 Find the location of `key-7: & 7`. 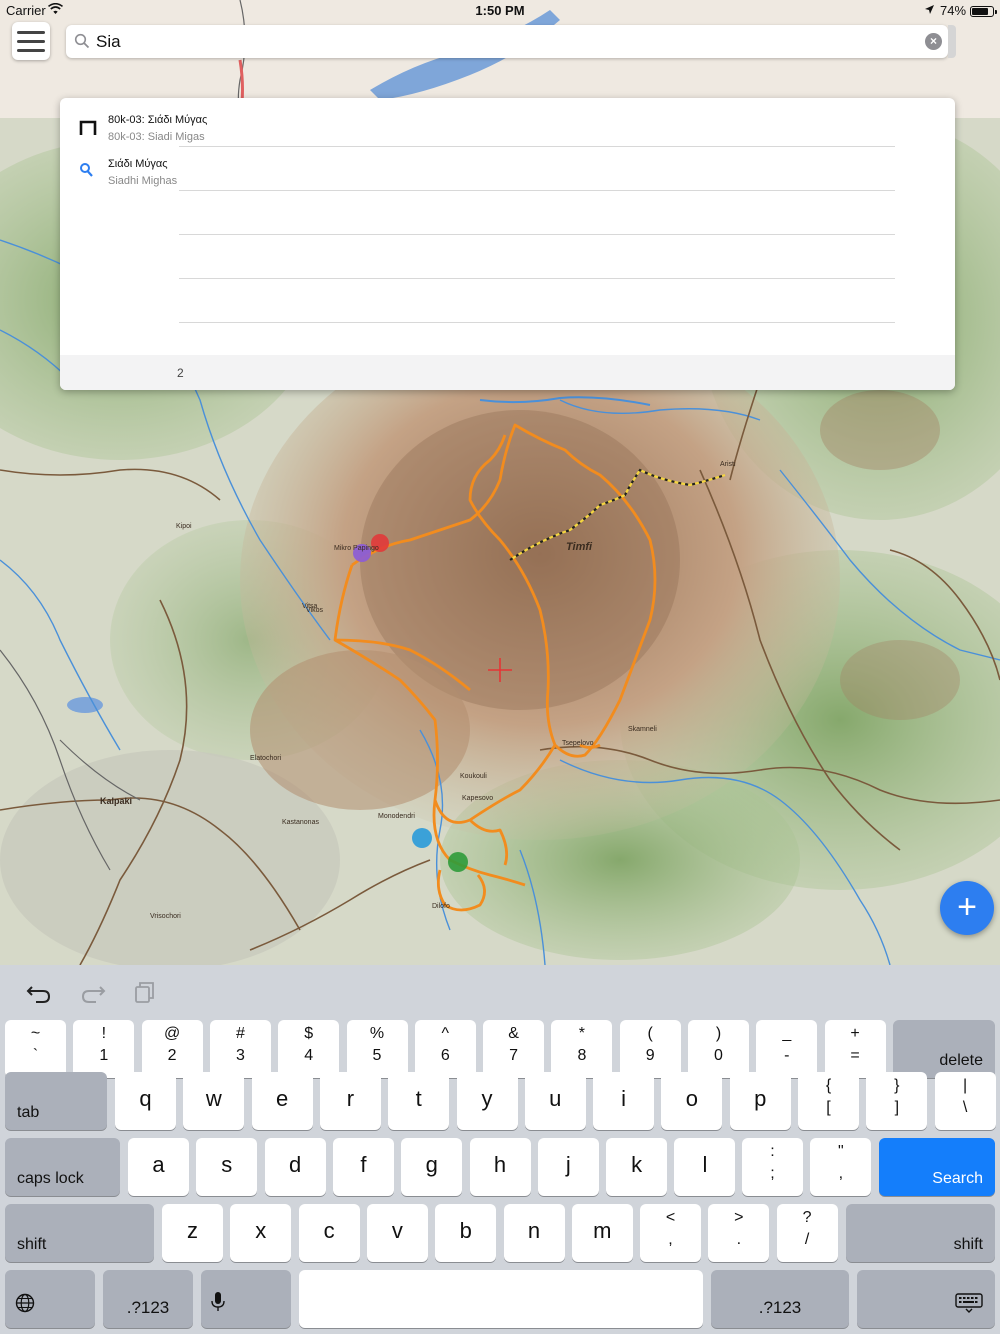

key-7: & 7 is located at coordinates (514, 1049).